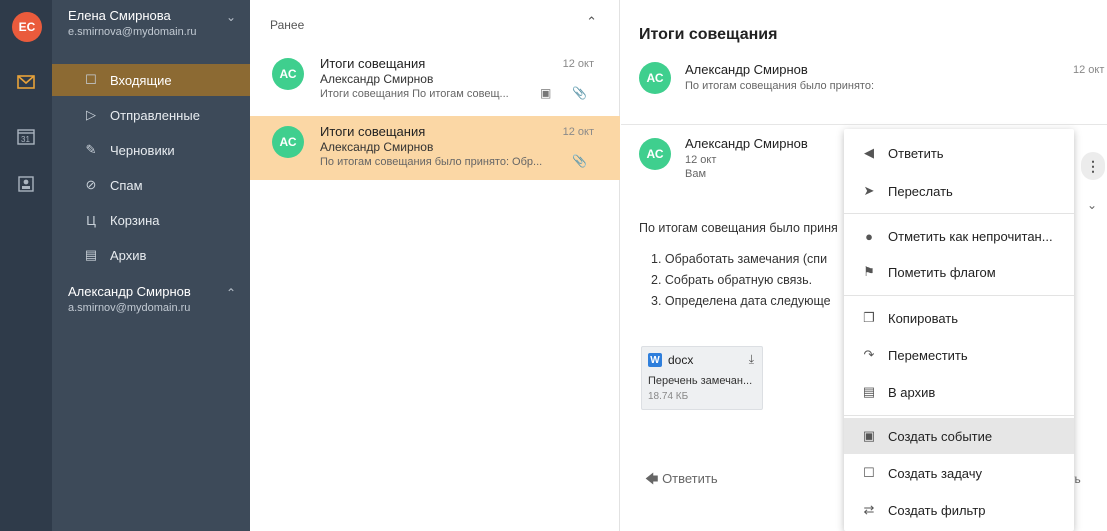  I want to click on reply-label: Ответить, so click(690, 478).